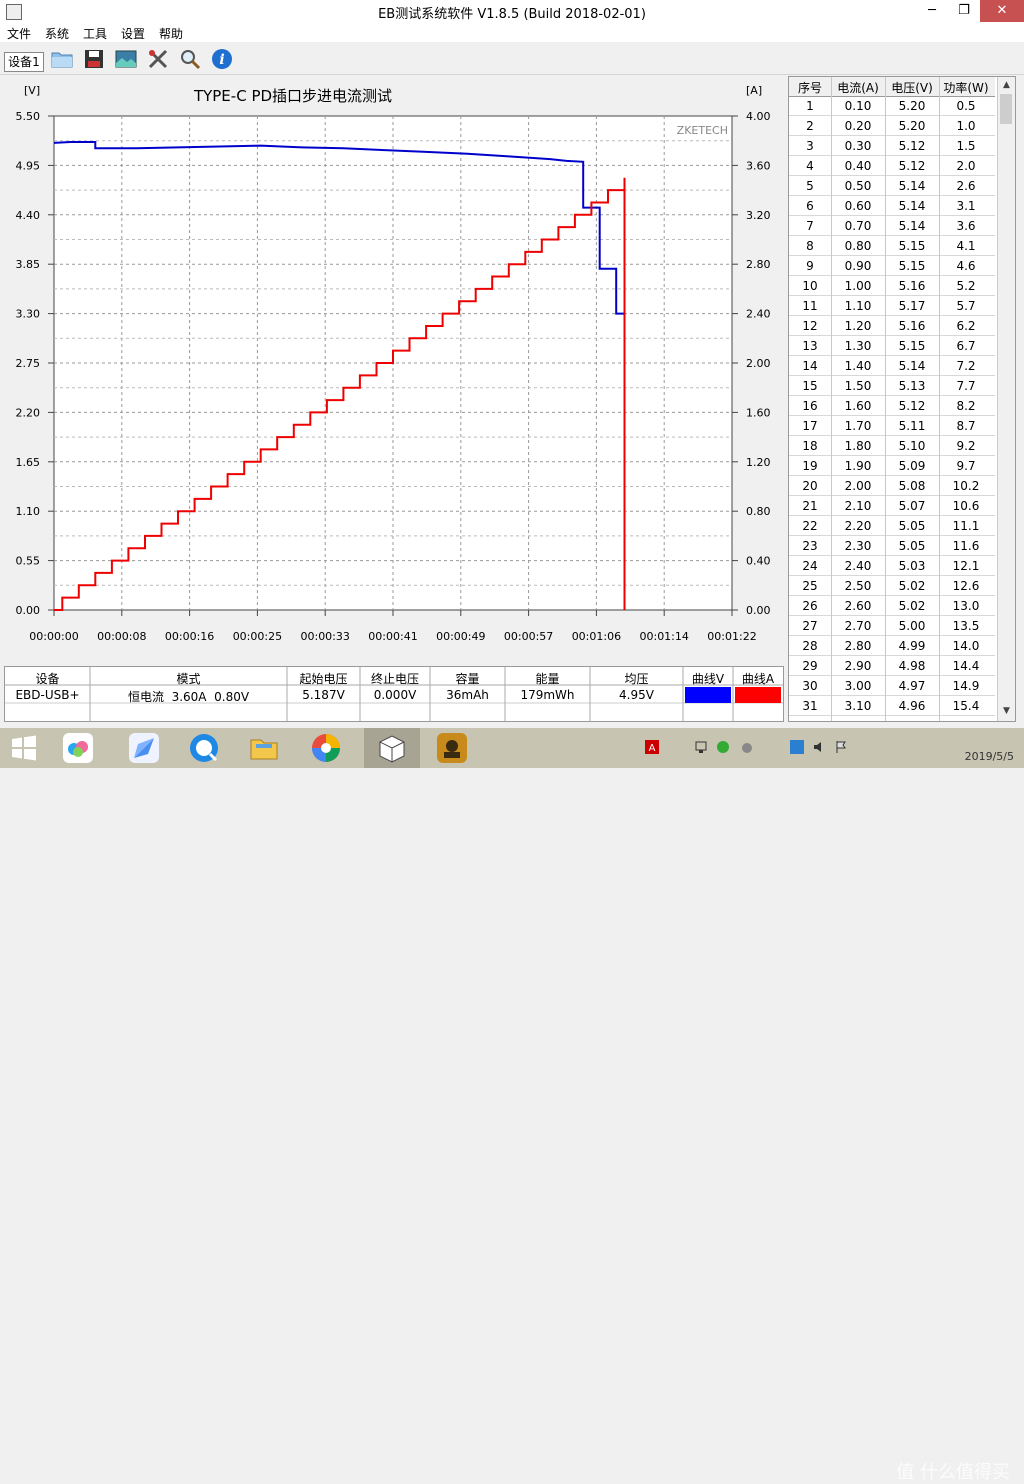  Describe the element at coordinates (204, 748) in the screenshot. I see `browser-icon` at that location.